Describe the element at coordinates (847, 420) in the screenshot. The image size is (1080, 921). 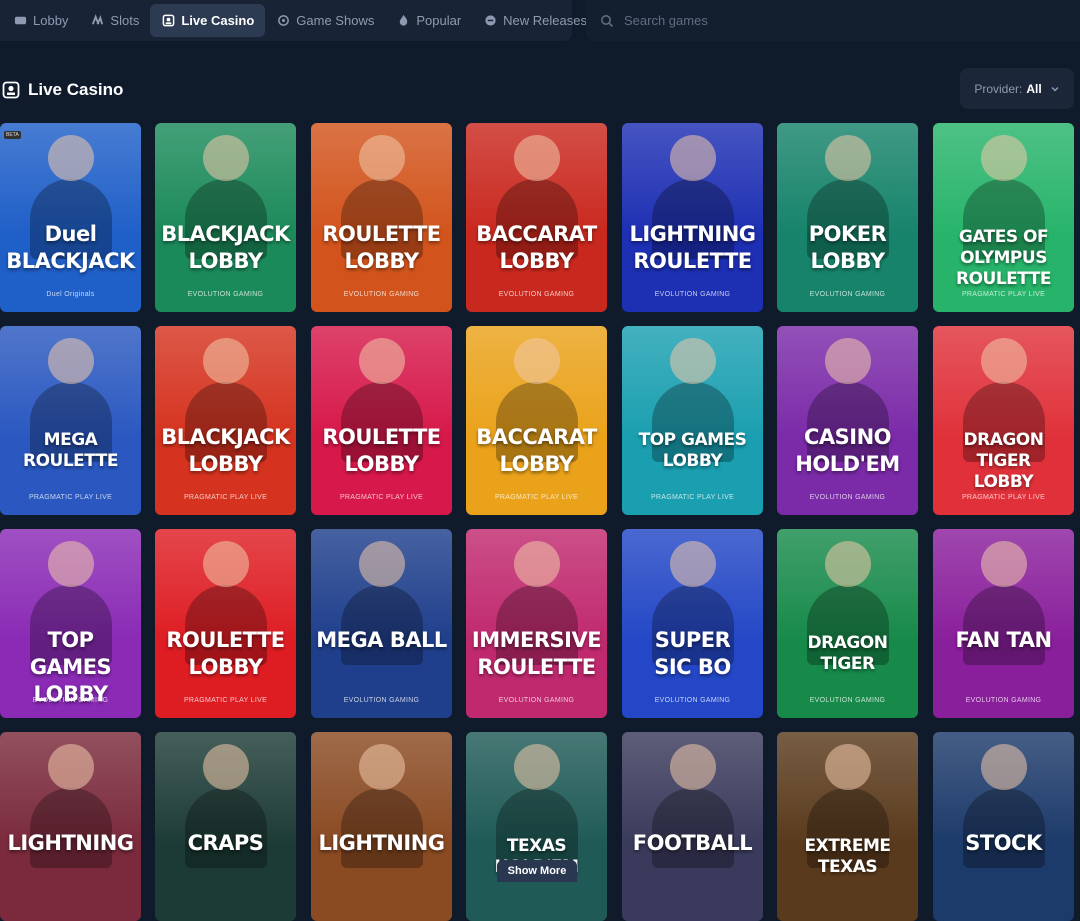
I see `game-card: CASINO HOLD'EM EVOLUTION GAMING` at that location.